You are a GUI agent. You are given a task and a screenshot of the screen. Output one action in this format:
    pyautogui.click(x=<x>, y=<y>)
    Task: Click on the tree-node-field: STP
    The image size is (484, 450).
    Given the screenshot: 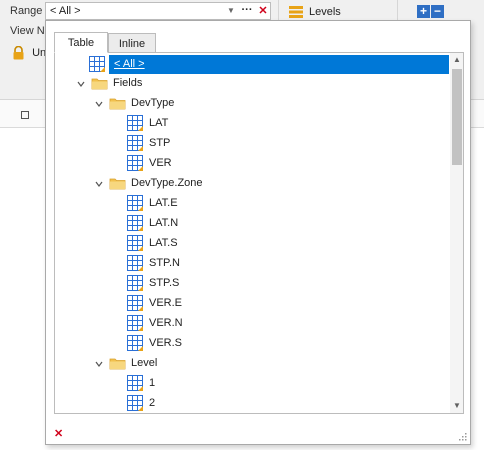 What is the action you would take?
    pyautogui.click(x=252, y=144)
    